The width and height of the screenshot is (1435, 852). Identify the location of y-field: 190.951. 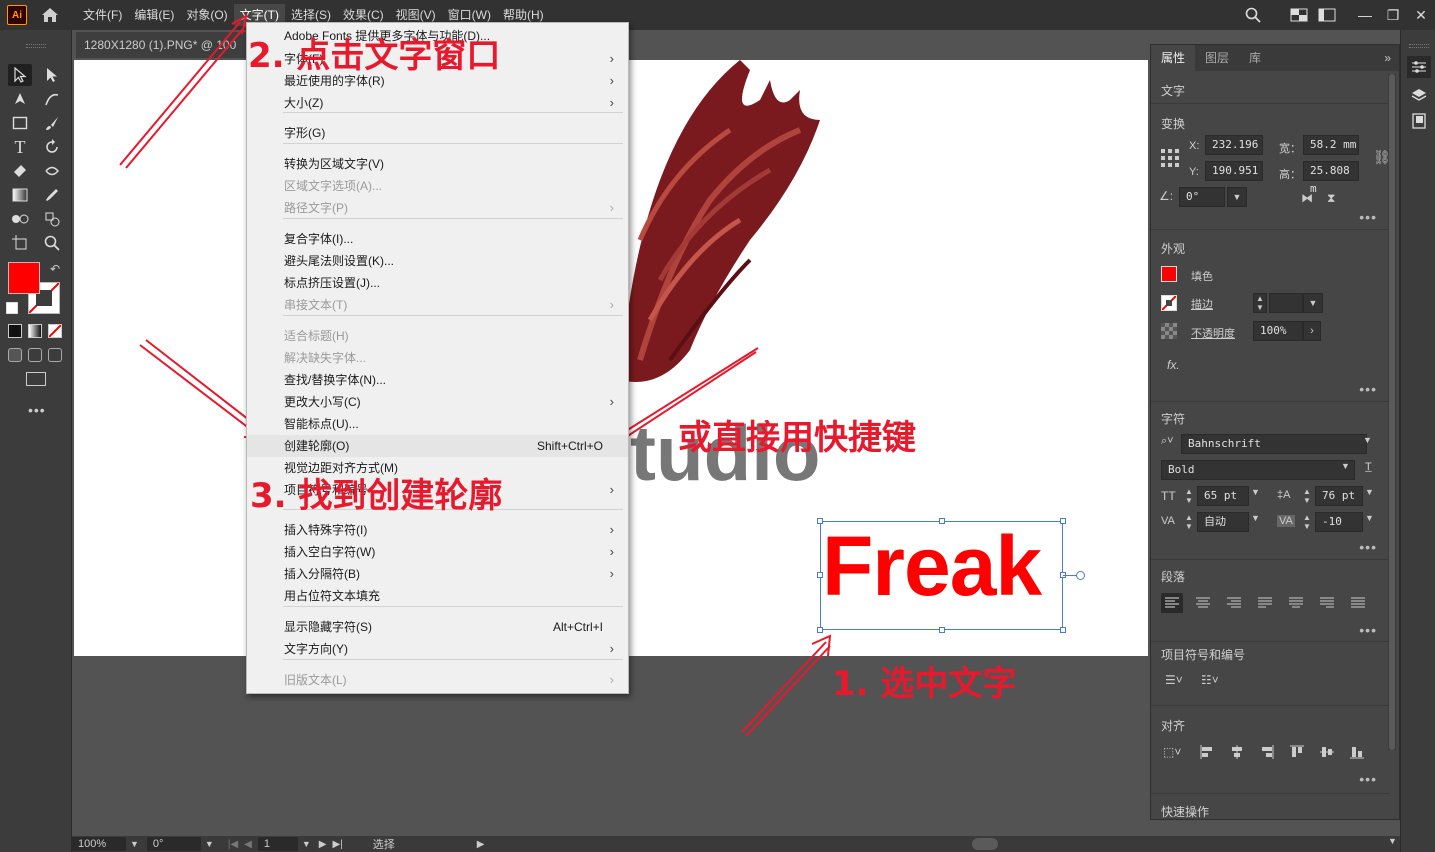
(1234, 171).